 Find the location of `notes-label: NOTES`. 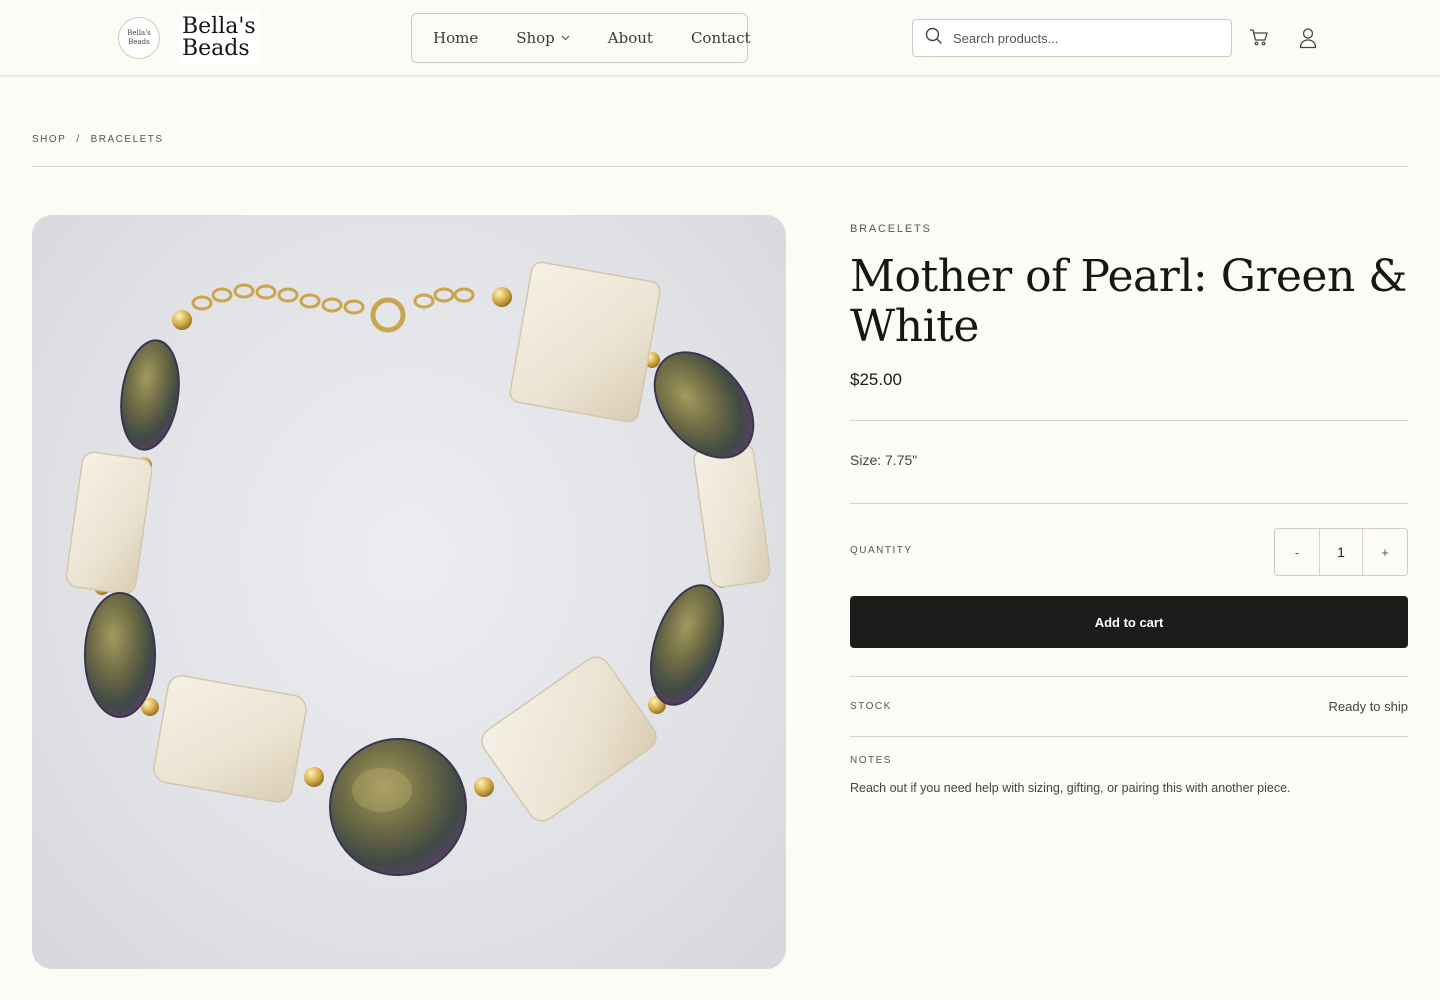

notes-label: NOTES is located at coordinates (871, 760).